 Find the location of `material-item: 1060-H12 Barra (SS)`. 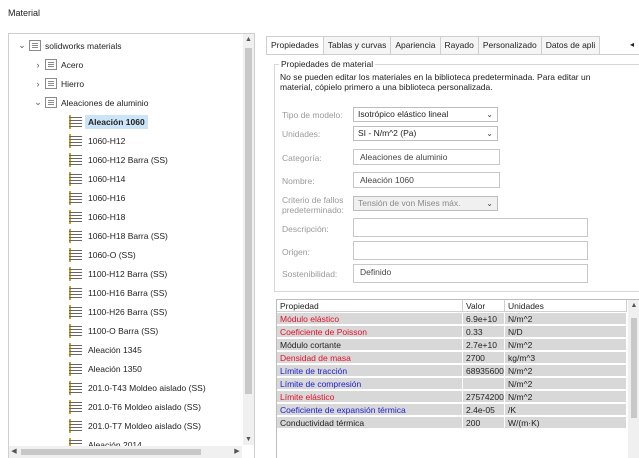

material-item: 1060-H12 Barra (SS) is located at coordinates (118, 159).